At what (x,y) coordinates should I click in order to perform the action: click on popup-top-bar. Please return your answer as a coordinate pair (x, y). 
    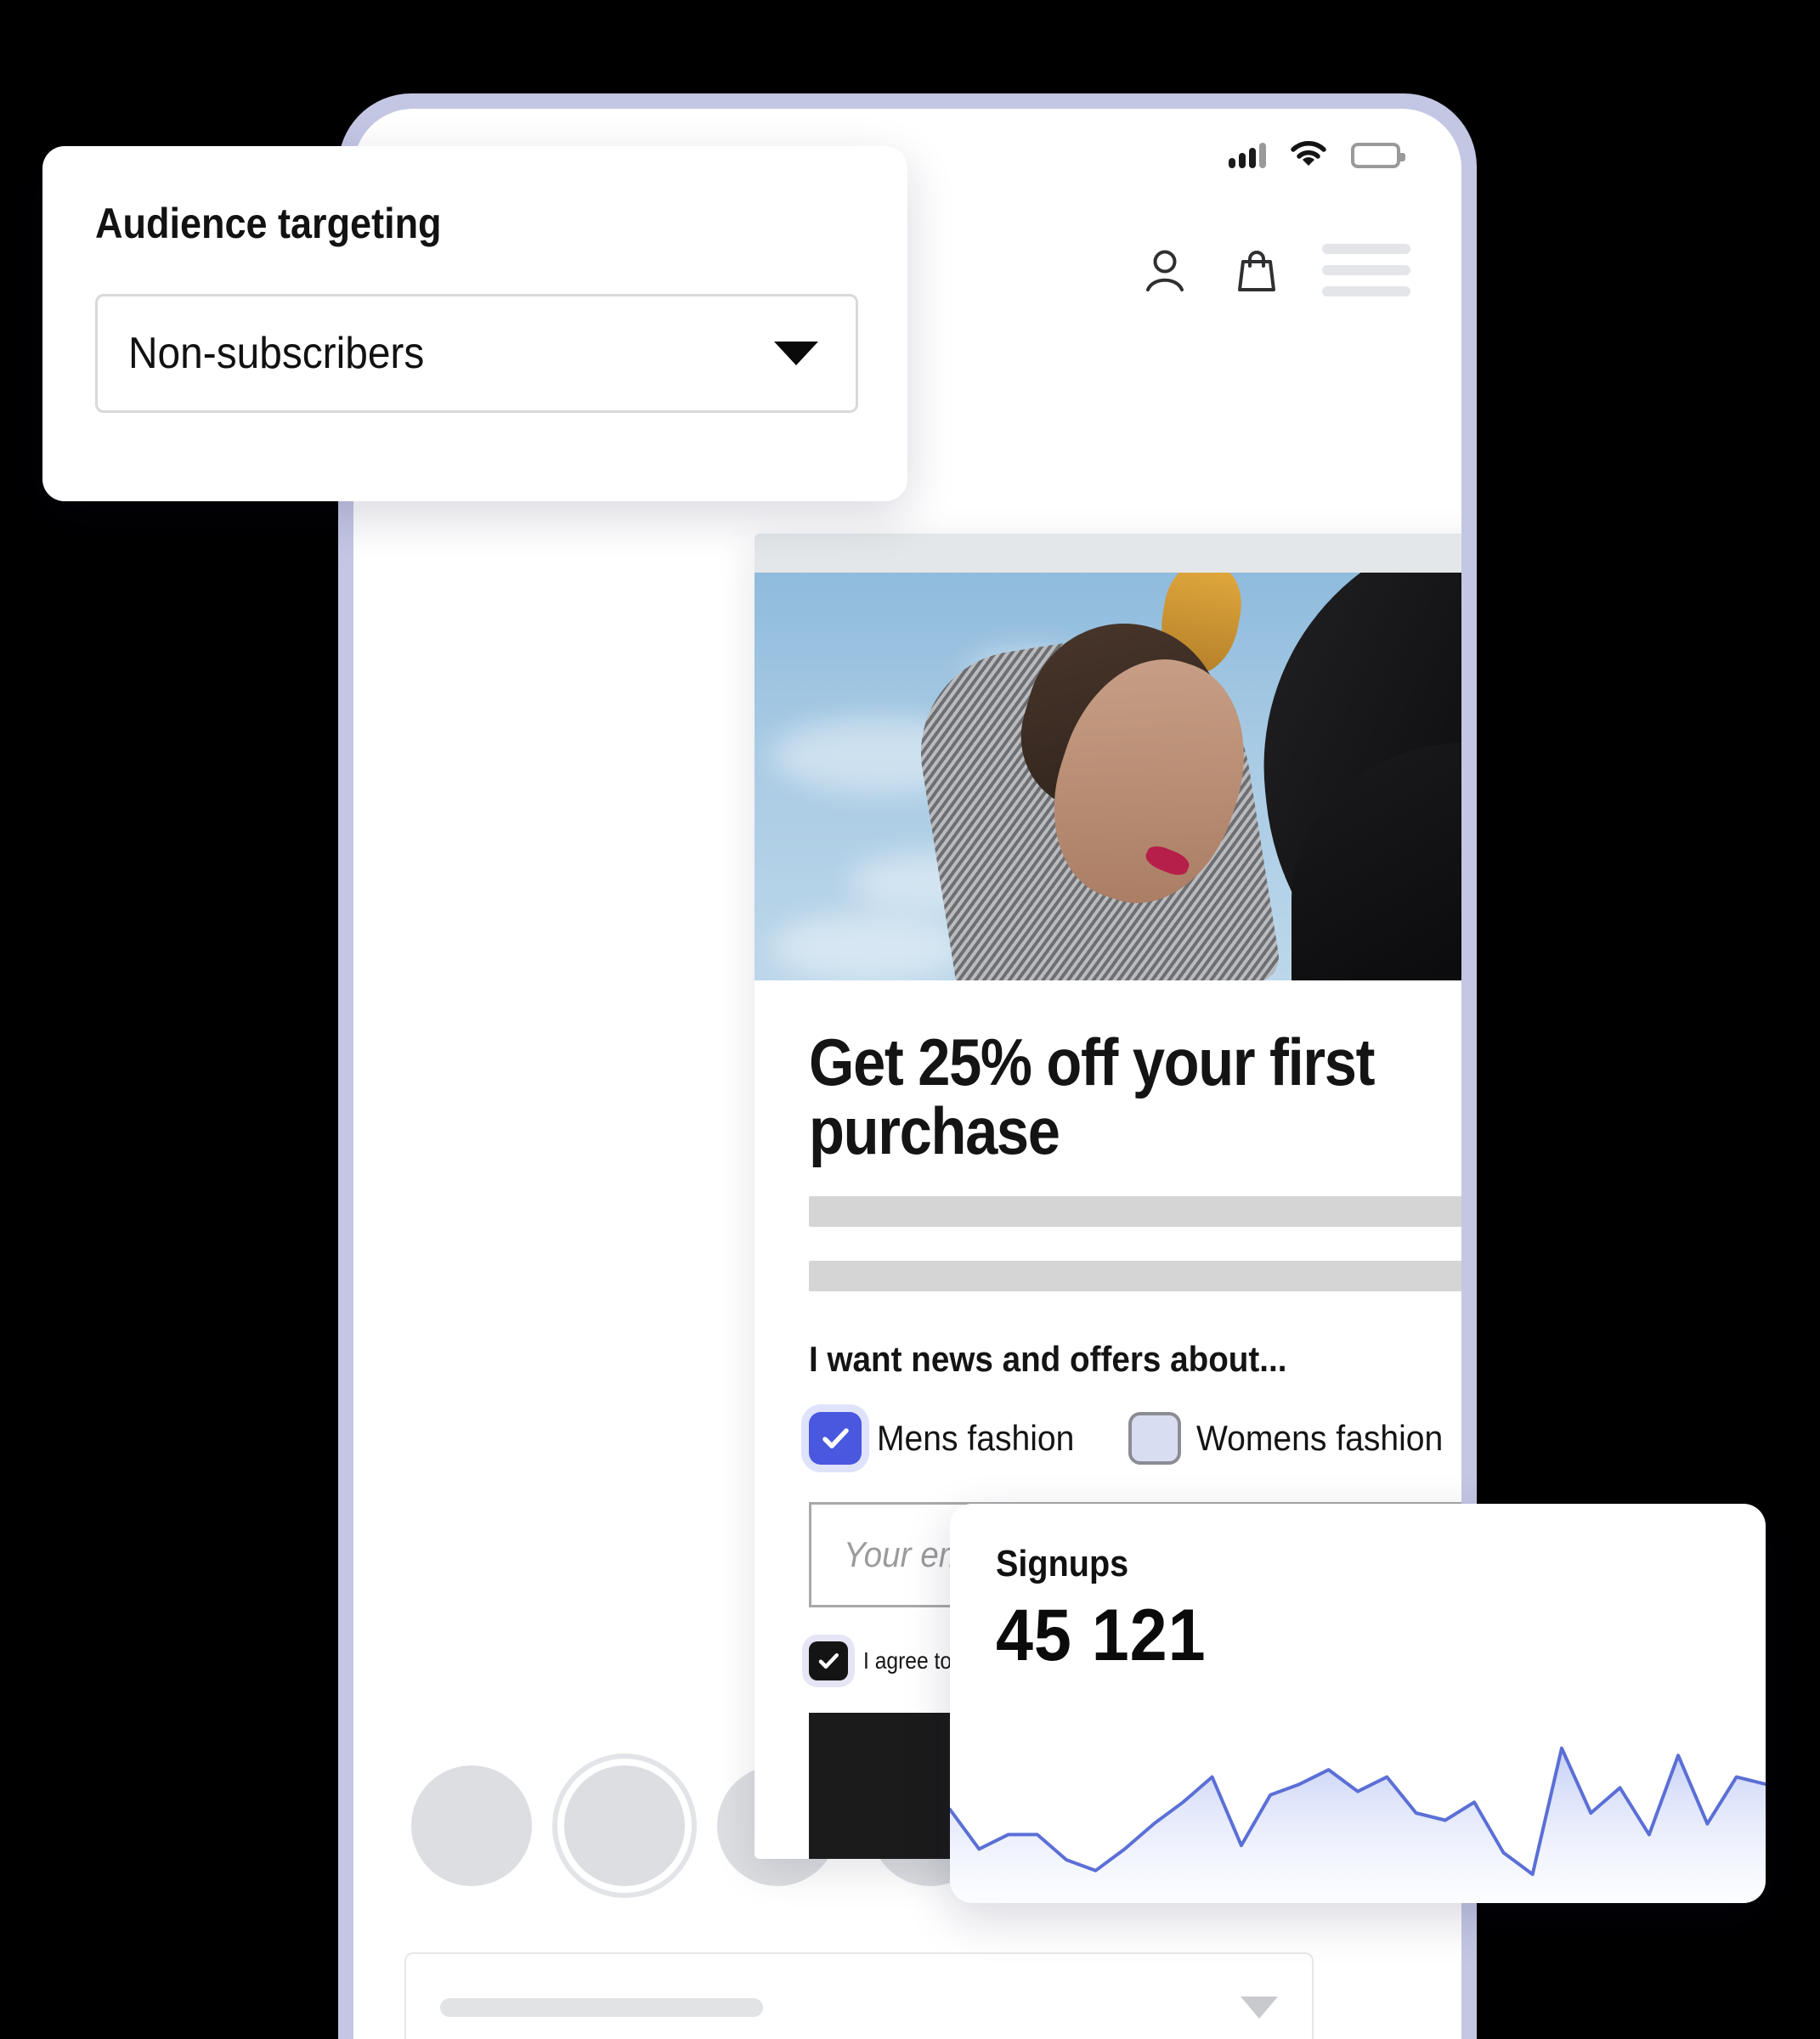
    Looking at the image, I should click on (1108, 553).